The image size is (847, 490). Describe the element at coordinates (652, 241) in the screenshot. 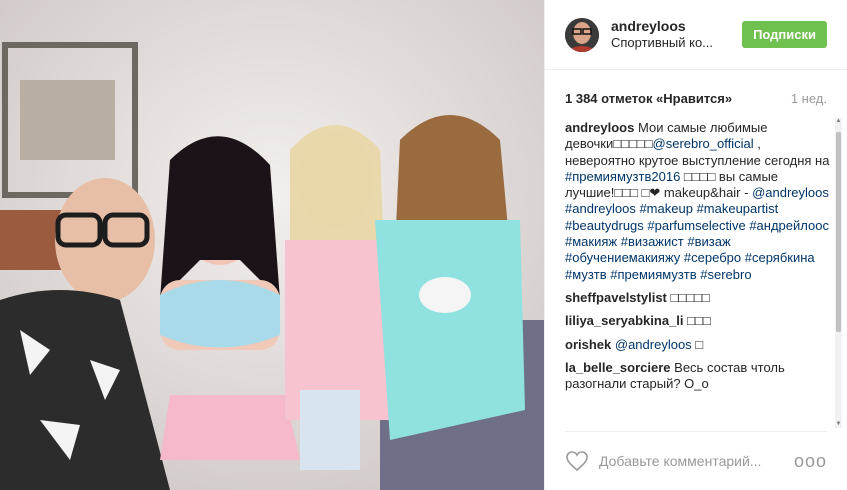

I see `hashtag-link: #визажист` at that location.